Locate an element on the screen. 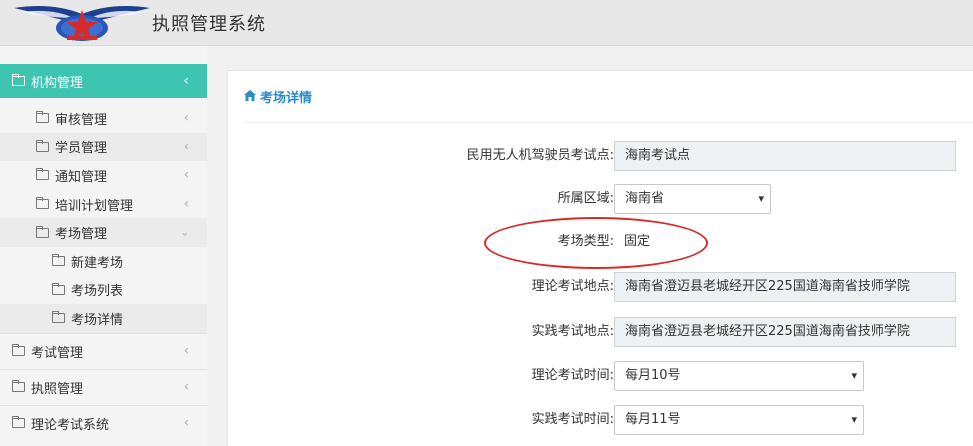 The image size is (973, 446). sidebar-item-site-list: 考场列表 is located at coordinates (103, 290).